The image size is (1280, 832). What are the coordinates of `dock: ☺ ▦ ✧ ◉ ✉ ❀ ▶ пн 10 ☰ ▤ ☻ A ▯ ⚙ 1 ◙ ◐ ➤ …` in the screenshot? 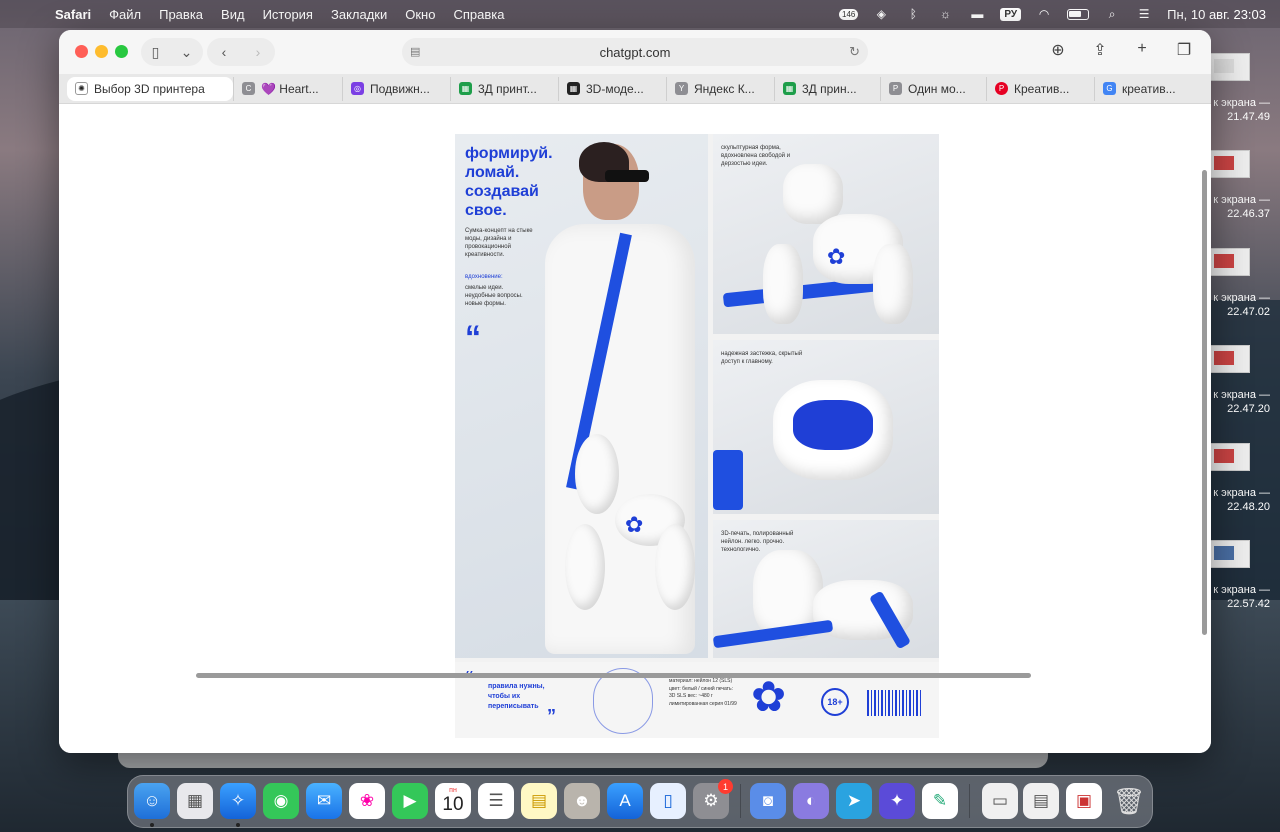 It's located at (640, 801).